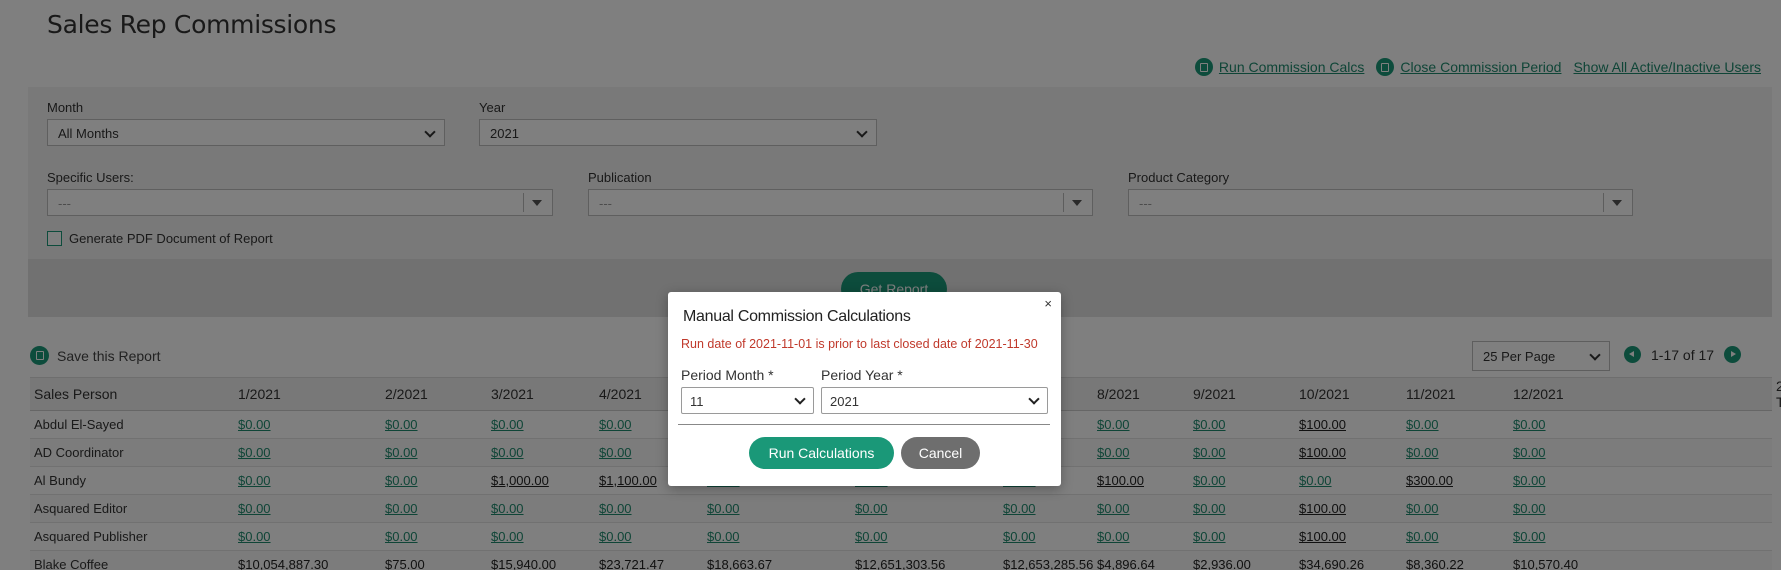  Describe the element at coordinates (864, 424) in the screenshot. I see `dialog-divider` at that location.